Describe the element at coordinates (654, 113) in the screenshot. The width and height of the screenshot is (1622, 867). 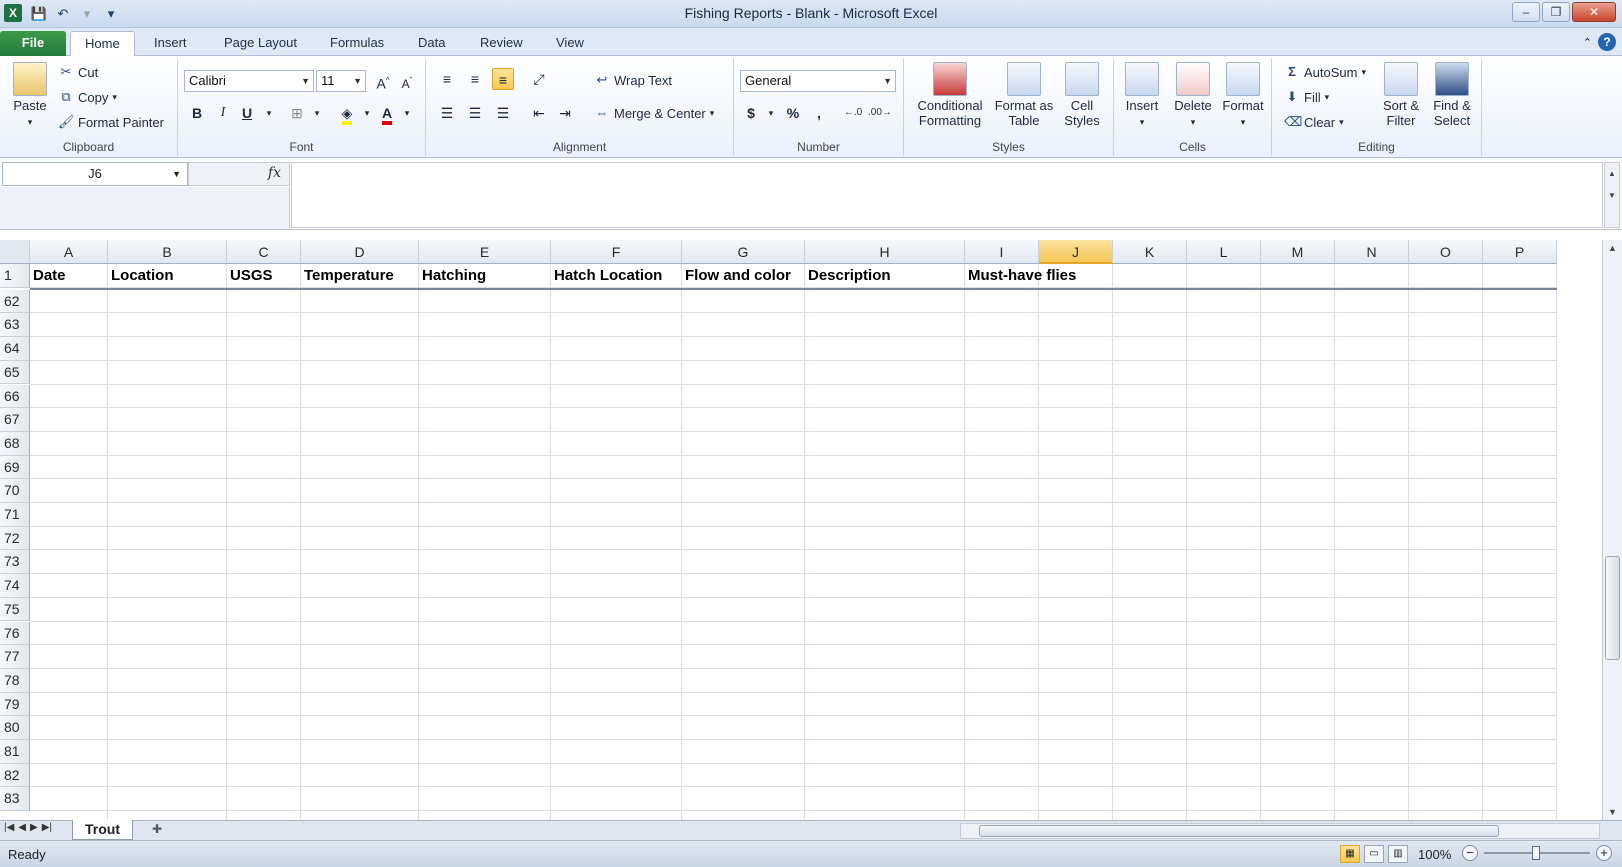
I see `merge-center-button: ⇔ Merge & Center ▾` at that location.